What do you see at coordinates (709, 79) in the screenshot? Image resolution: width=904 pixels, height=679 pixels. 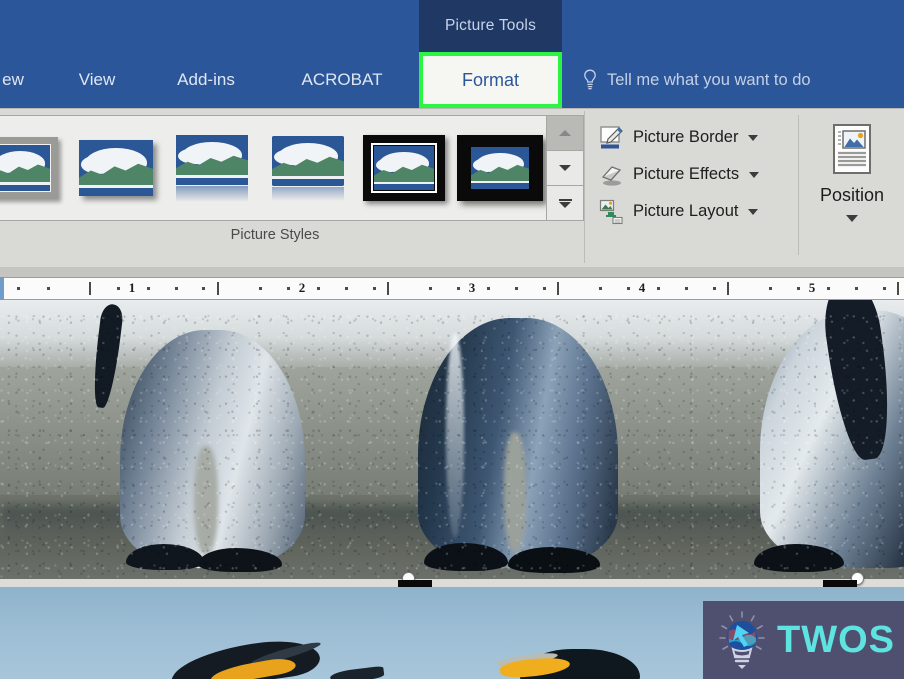 I see `tell-me-placeholder: Tell me what you want to do` at bounding box center [709, 79].